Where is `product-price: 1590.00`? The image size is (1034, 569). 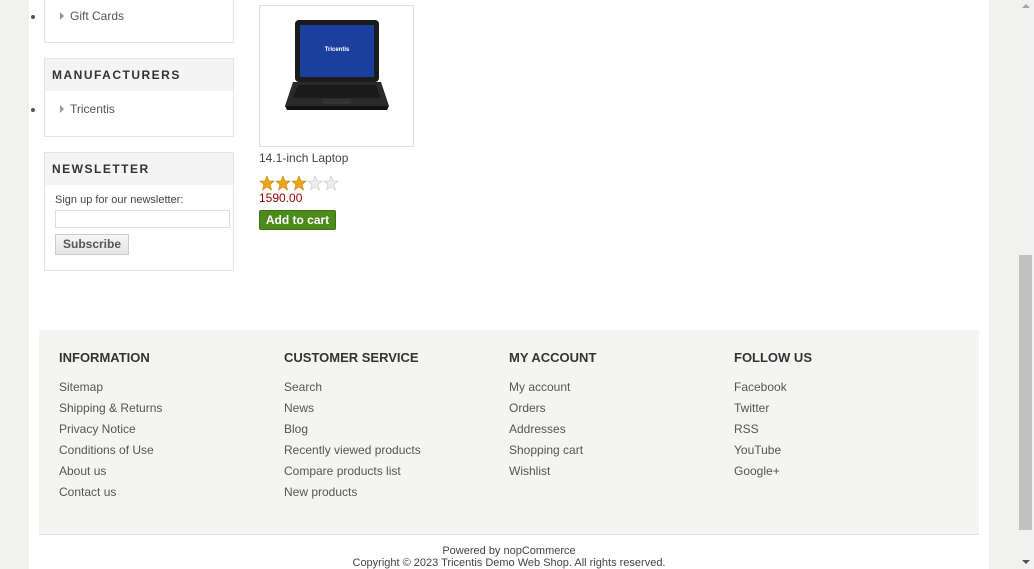
product-price: 1590.00 is located at coordinates (281, 198).